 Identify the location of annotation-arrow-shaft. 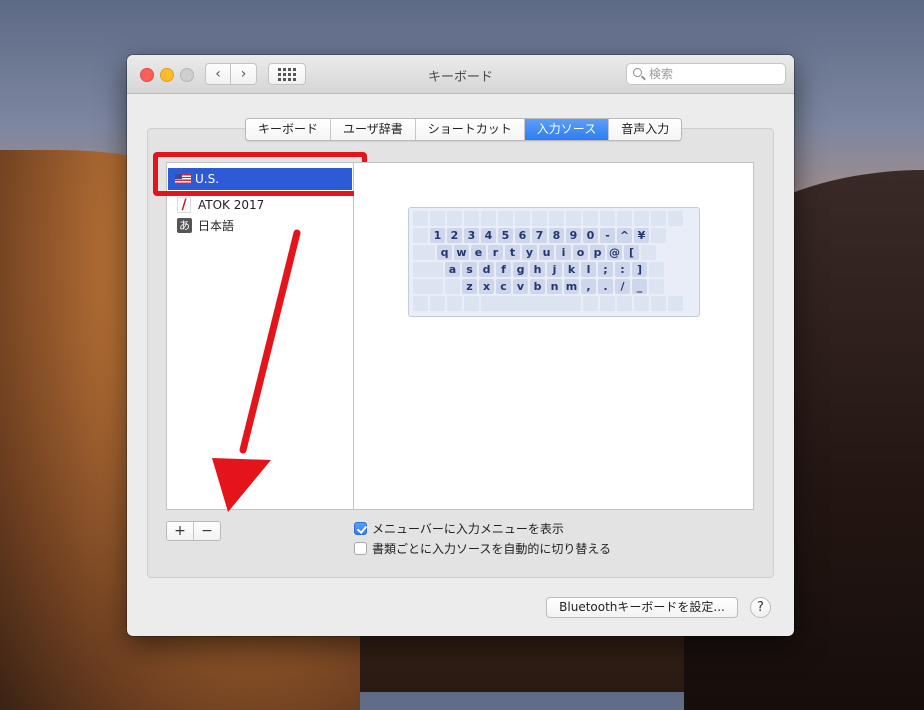
(270, 341).